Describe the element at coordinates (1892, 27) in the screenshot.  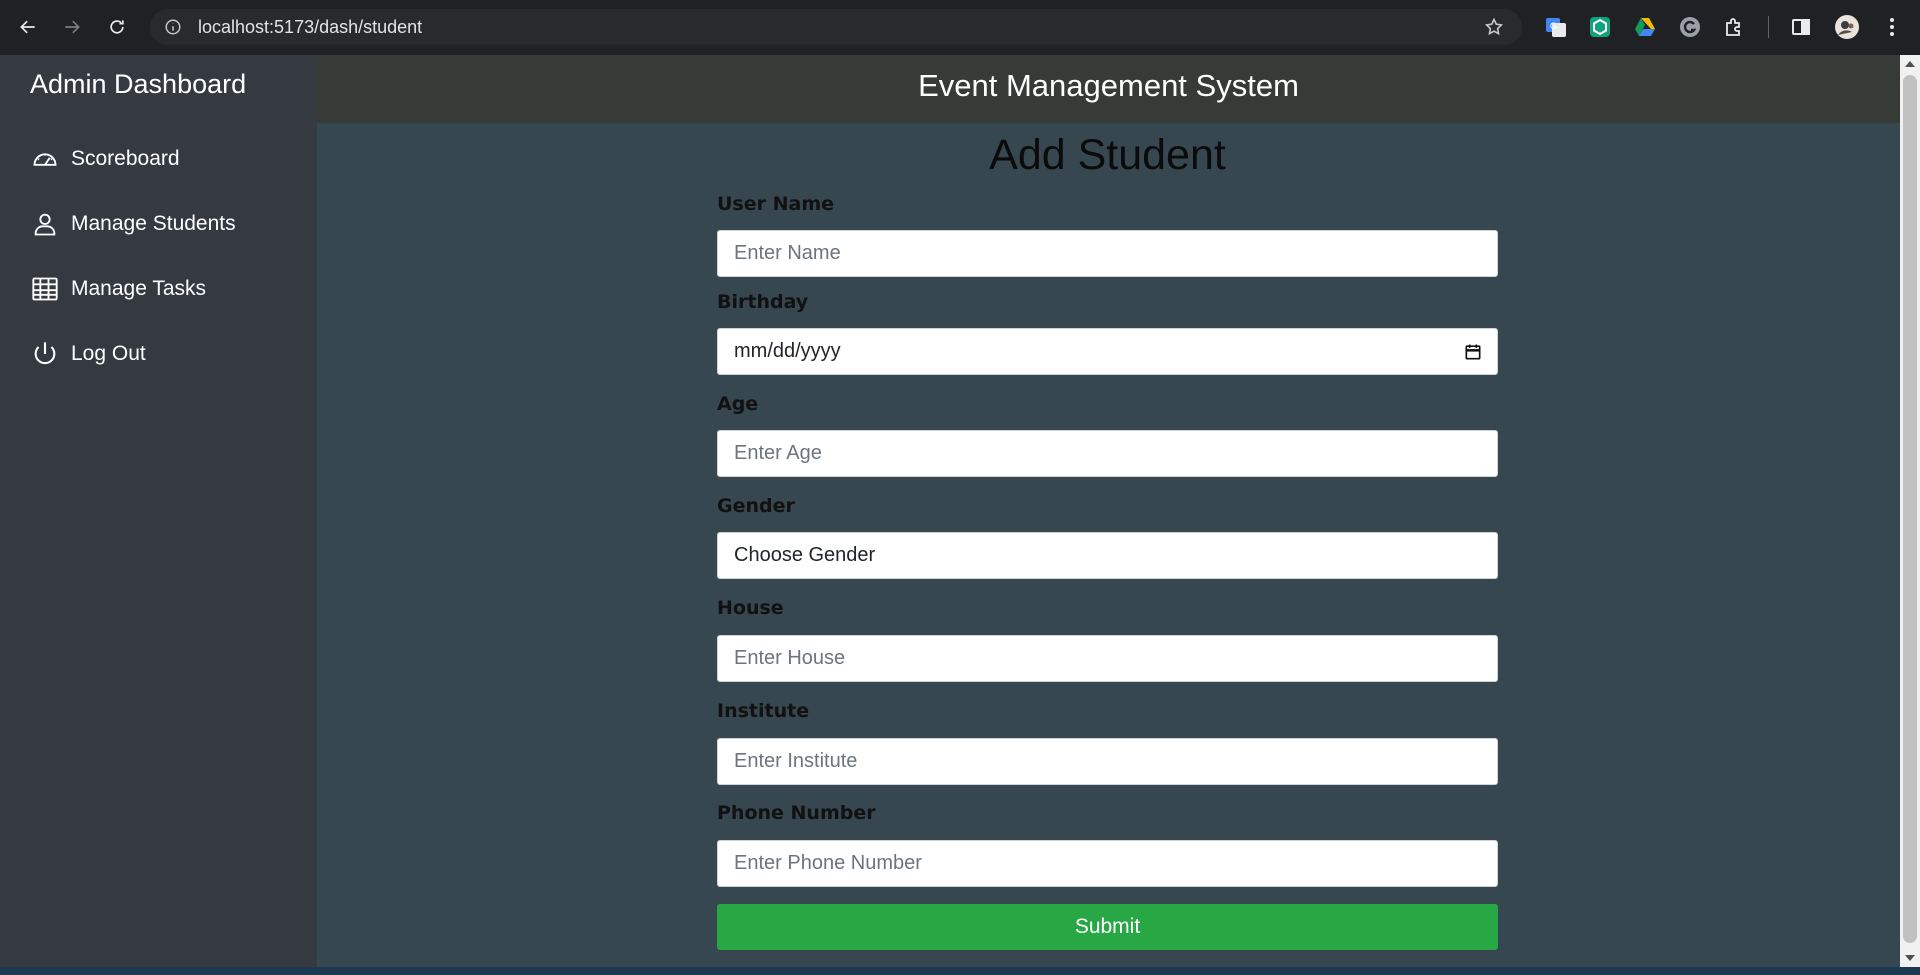
I see `menu-dots-icon` at that location.